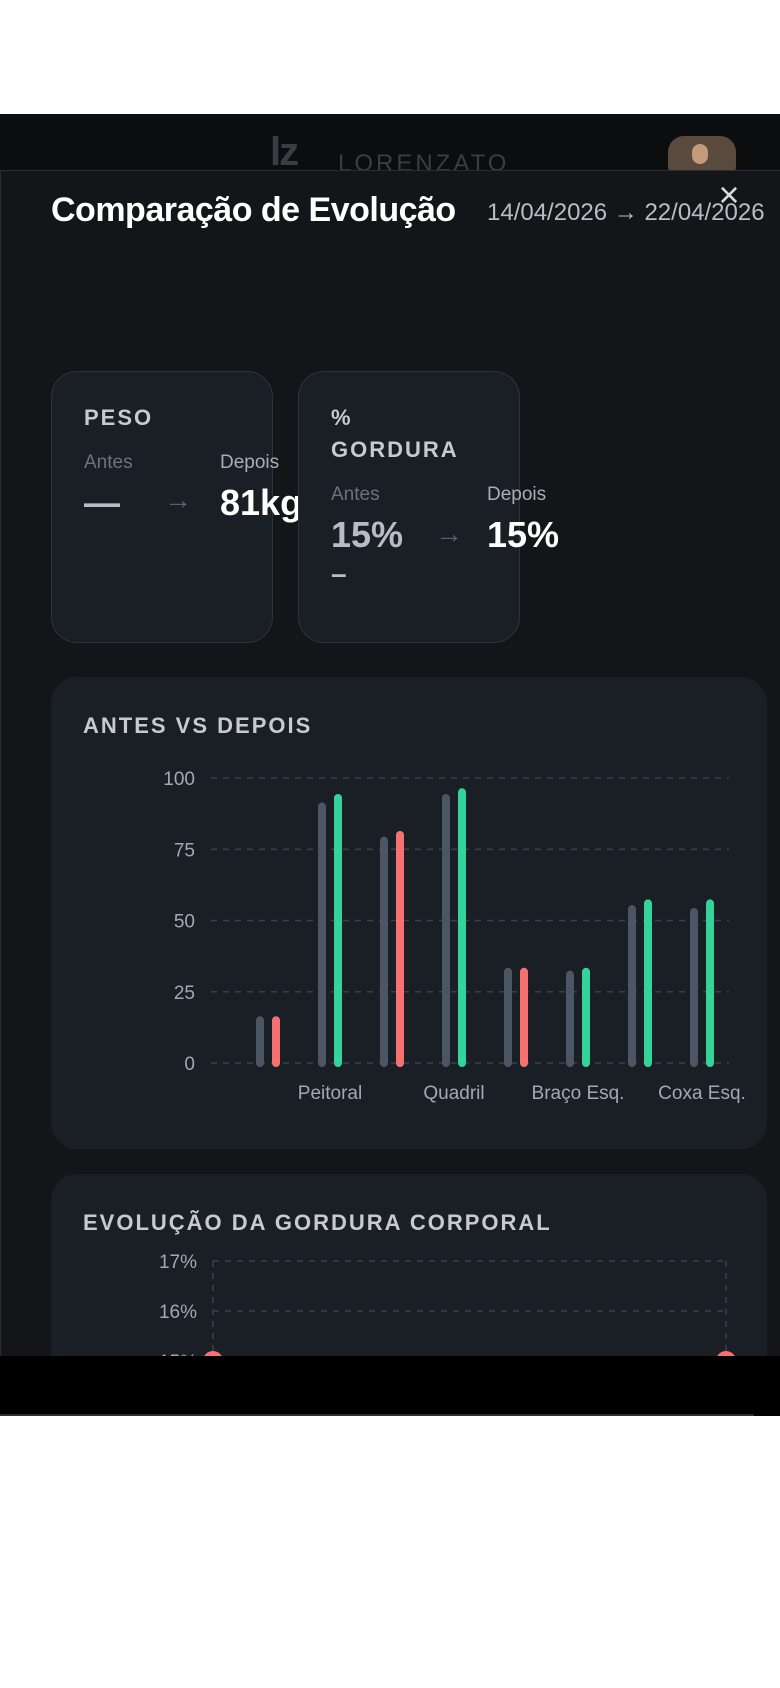 This screenshot has width=780, height=1688. Describe the element at coordinates (184, 850) in the screenshot. I see `y-tick-label: 75` at that location.